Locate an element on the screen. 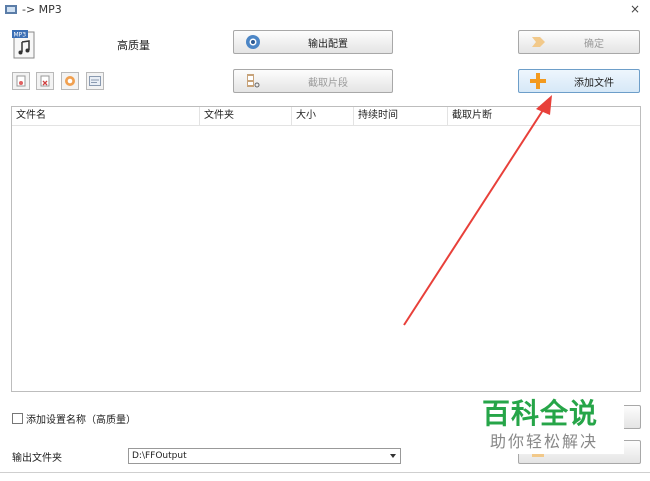 This screenshot has height=481, width=650. column-header: 大小 is located at coordinates (323, 116).